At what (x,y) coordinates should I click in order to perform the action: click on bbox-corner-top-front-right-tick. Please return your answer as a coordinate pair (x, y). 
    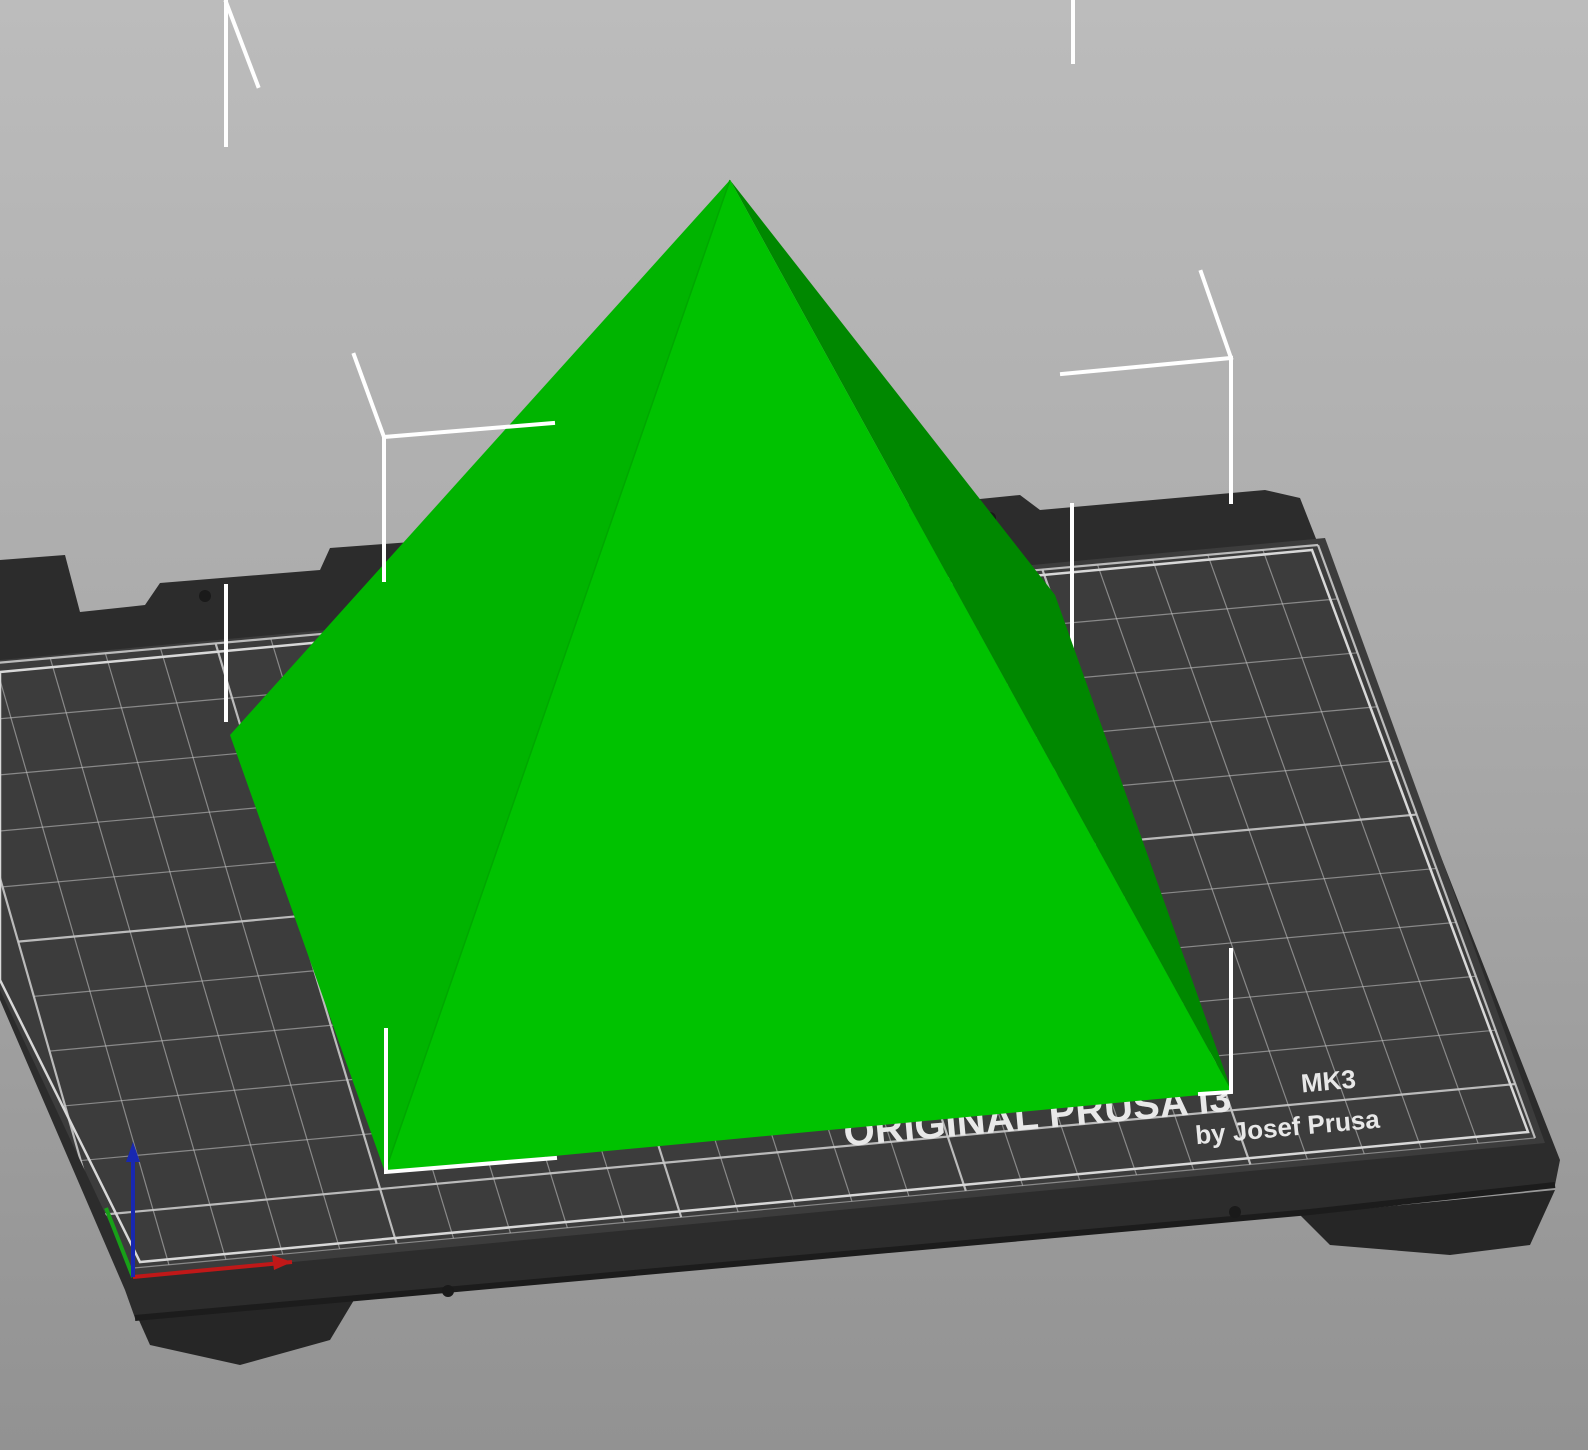
    Looking at the image, I should click on (1216, 315).